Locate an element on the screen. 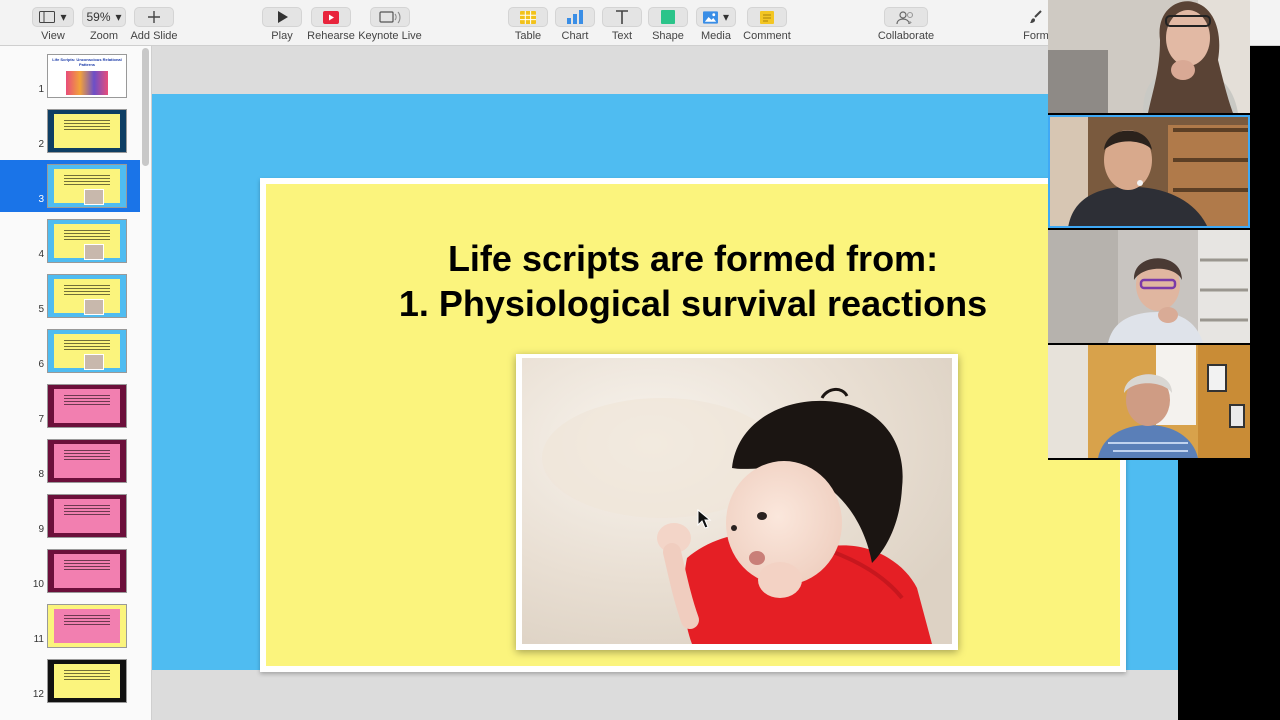 This screenshot has height=720, width=1280. view-label: View is located at coordinates (53, 36).